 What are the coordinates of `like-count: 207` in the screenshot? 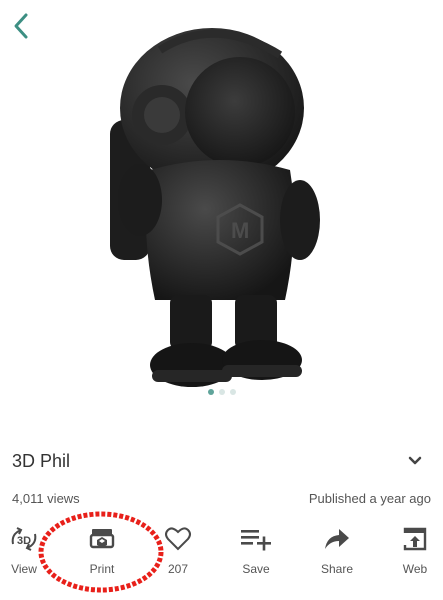 It's located at (178, 569).